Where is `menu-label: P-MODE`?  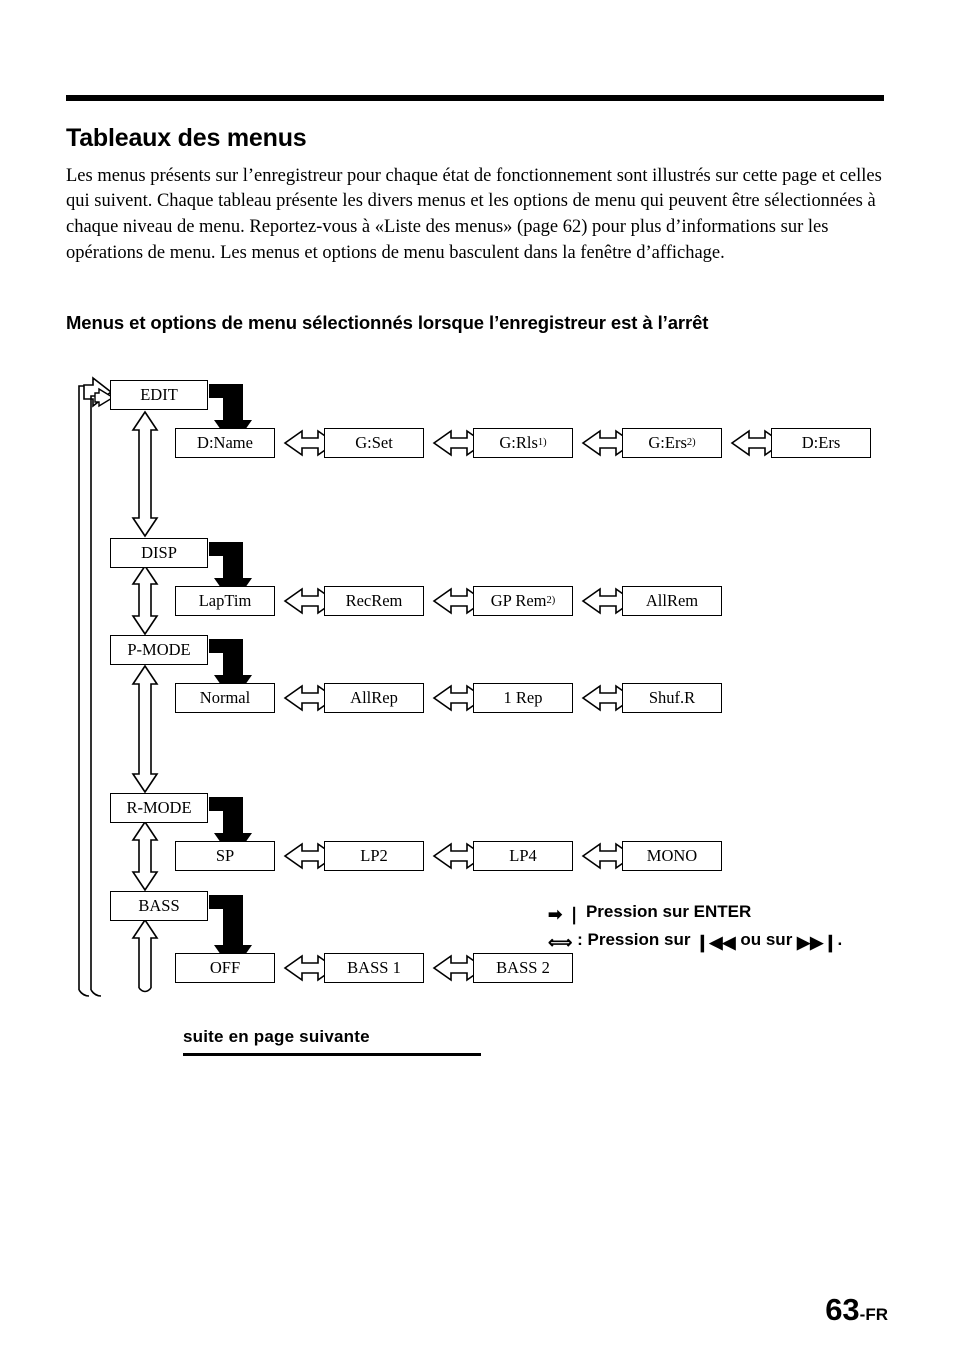 menu-label: P-MODE is located at coordinates (159, 649).